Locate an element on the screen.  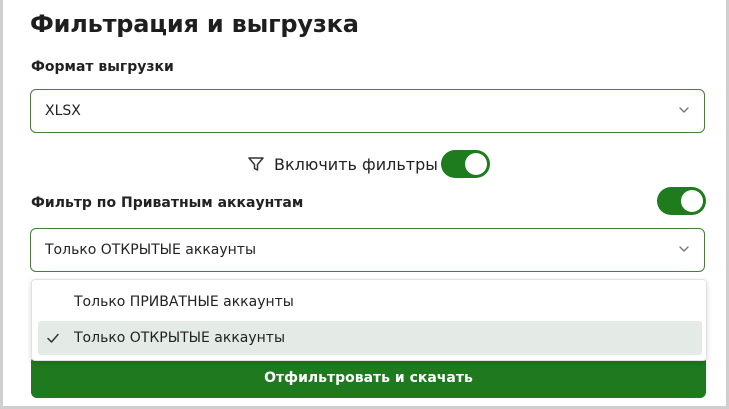
private-filter-toggle is located at coordinates (681, 201).